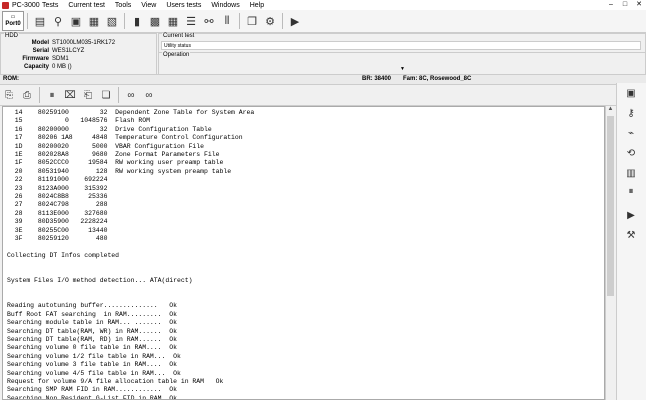  I want to click on settings-icon: ⚙, so click(270, 21).